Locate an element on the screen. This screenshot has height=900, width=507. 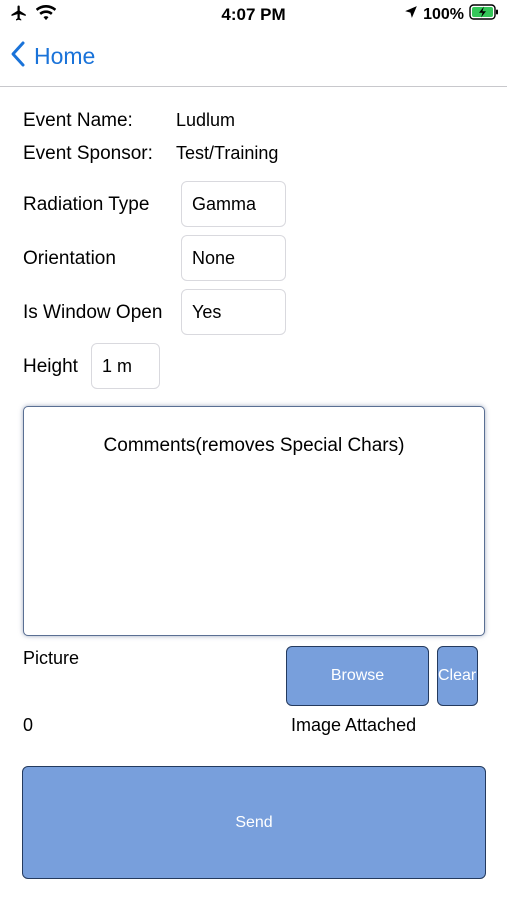
height-field: 1 m is located at coordinates (125, 366).